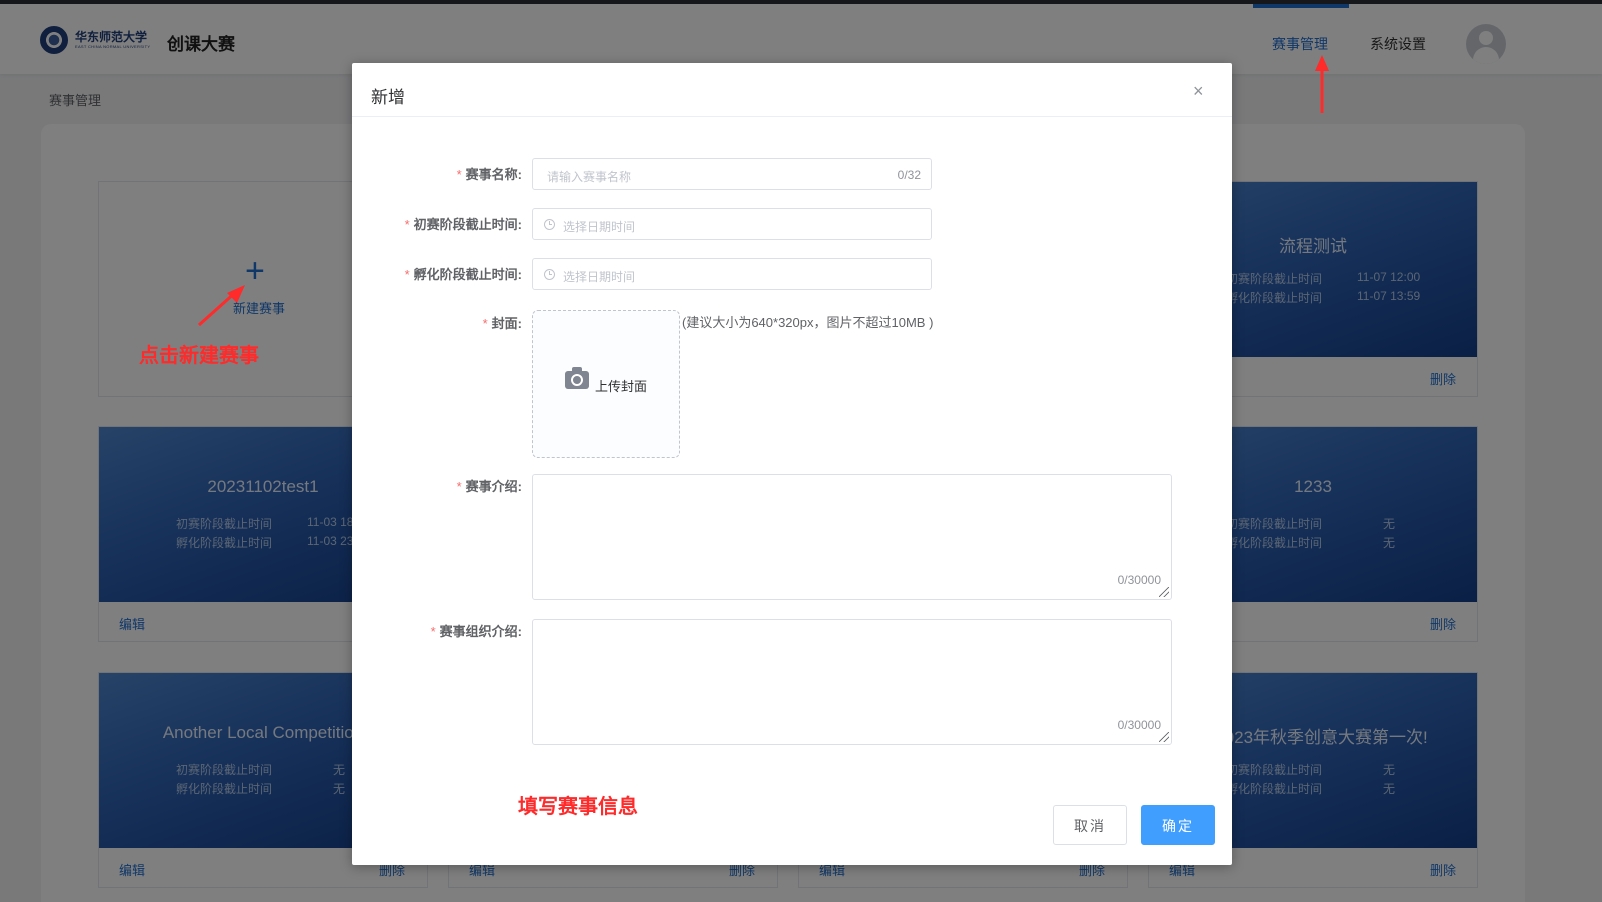 The width and height of the screenshot is (1602, 902). I want to click on annotation-arrow-new, so click(221, 306).